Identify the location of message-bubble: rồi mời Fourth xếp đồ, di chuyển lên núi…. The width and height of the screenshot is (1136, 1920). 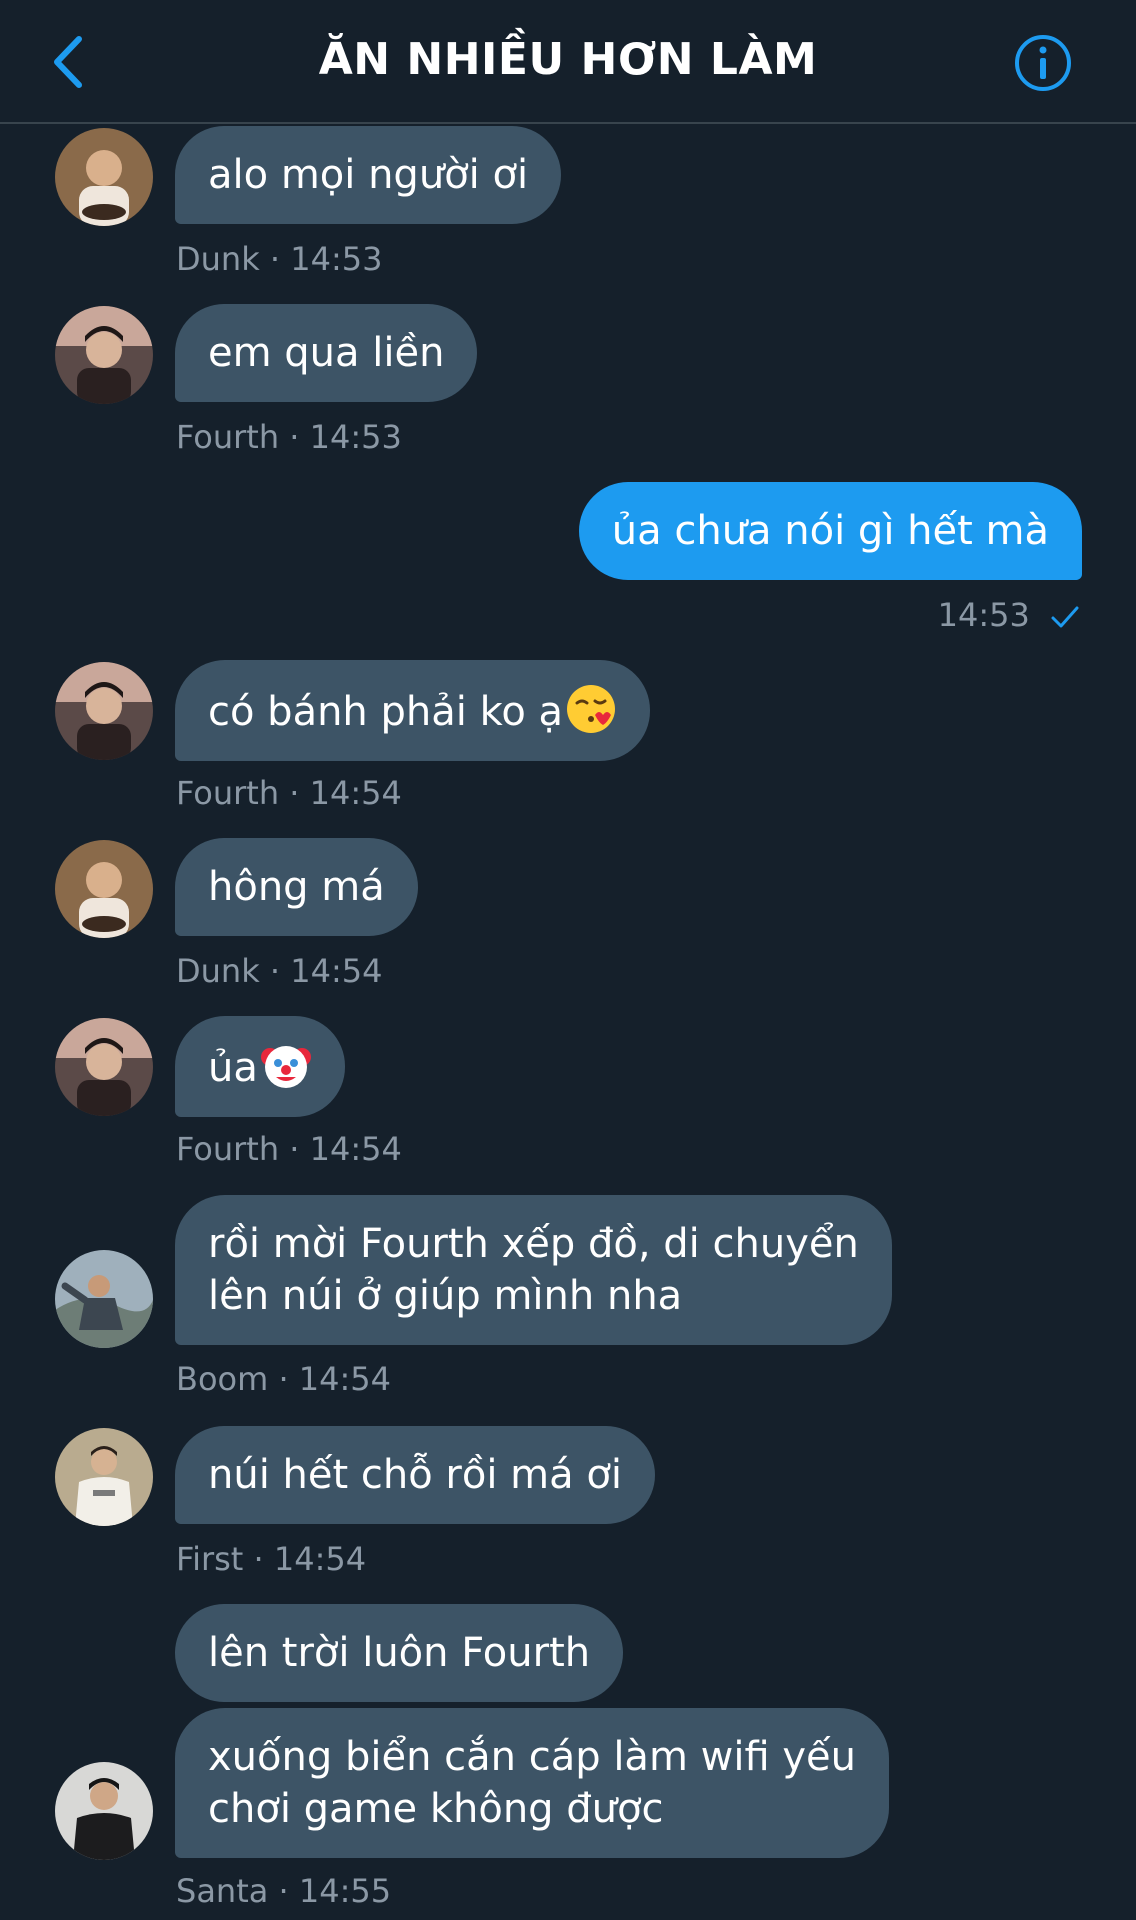
(533, 1270).